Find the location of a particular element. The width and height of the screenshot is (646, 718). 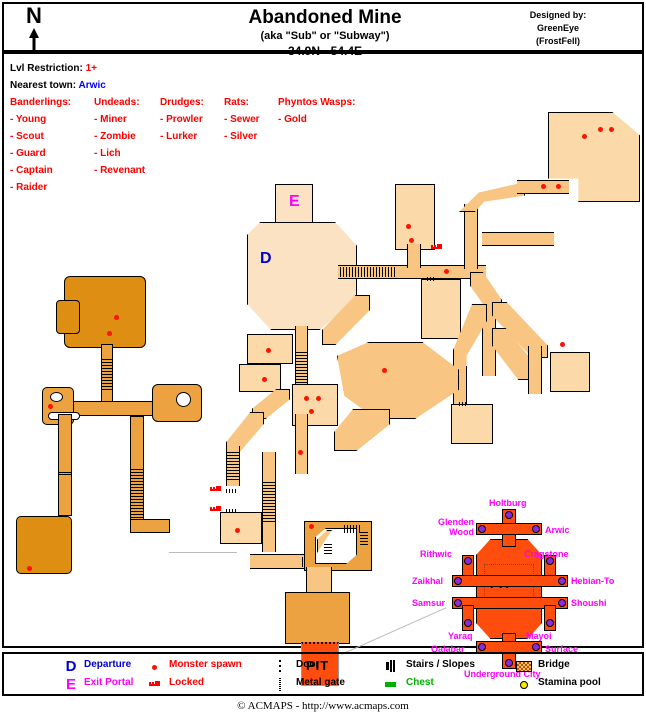

level-restriction-label: Lvl Restriction: is located at coordinates (46, 68).